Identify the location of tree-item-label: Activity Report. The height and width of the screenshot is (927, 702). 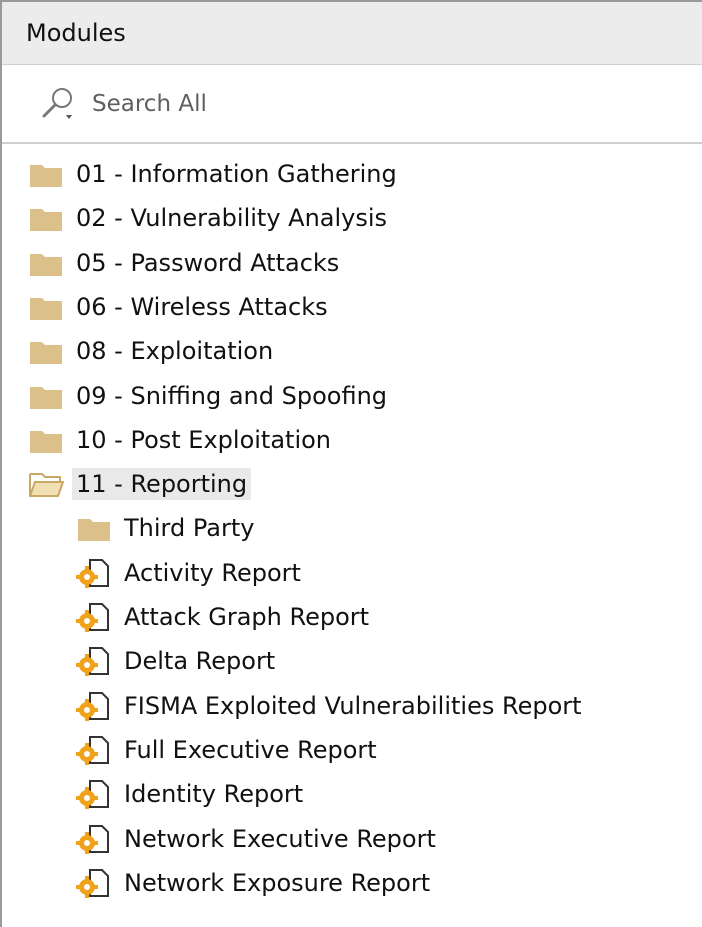
(212, 572).